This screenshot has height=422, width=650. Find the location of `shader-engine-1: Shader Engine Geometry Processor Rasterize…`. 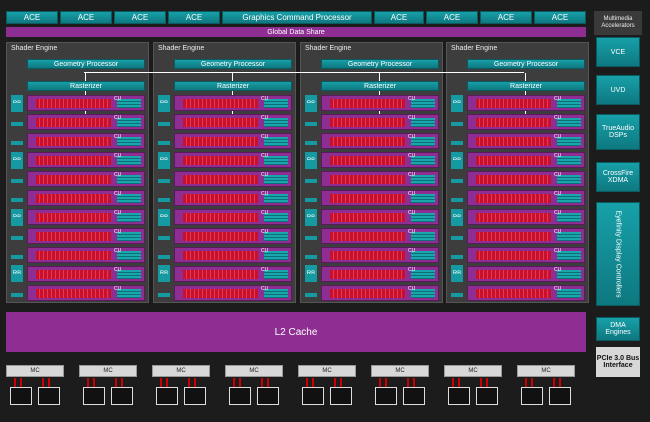

shader-engine-1: Shader Engine Geometry Processor Rasterize… is located at coordinates (77, 172).